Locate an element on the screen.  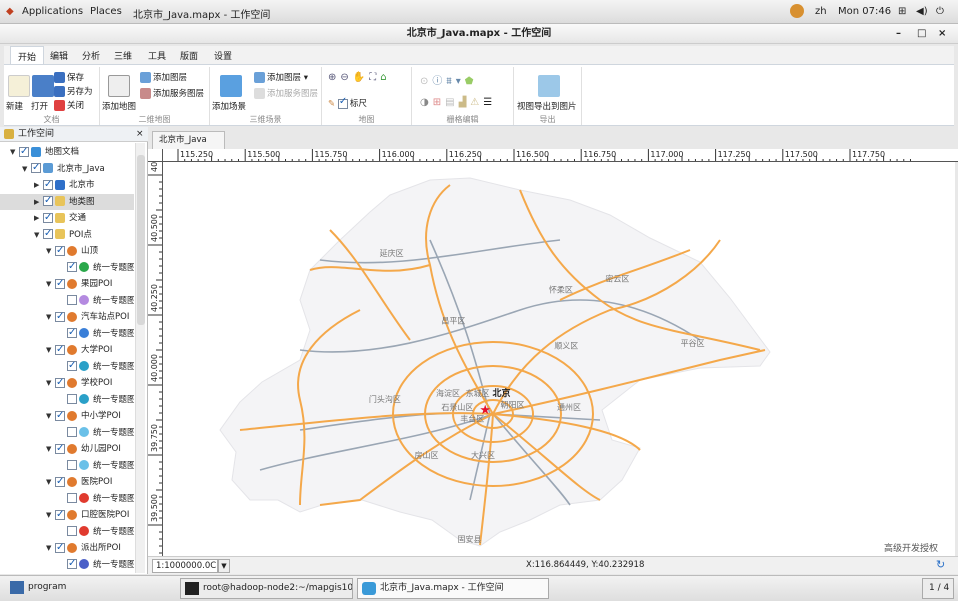
grid-icon: ⊞ is located at coordinates (439, 102).